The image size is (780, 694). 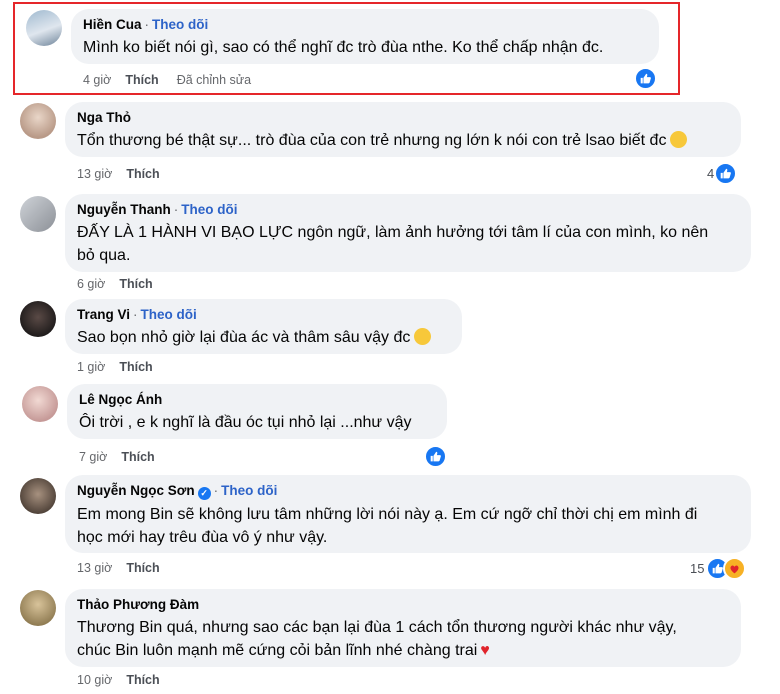 I want to click on heart-emoji-icon: ♥, so click(x=485, y=650).